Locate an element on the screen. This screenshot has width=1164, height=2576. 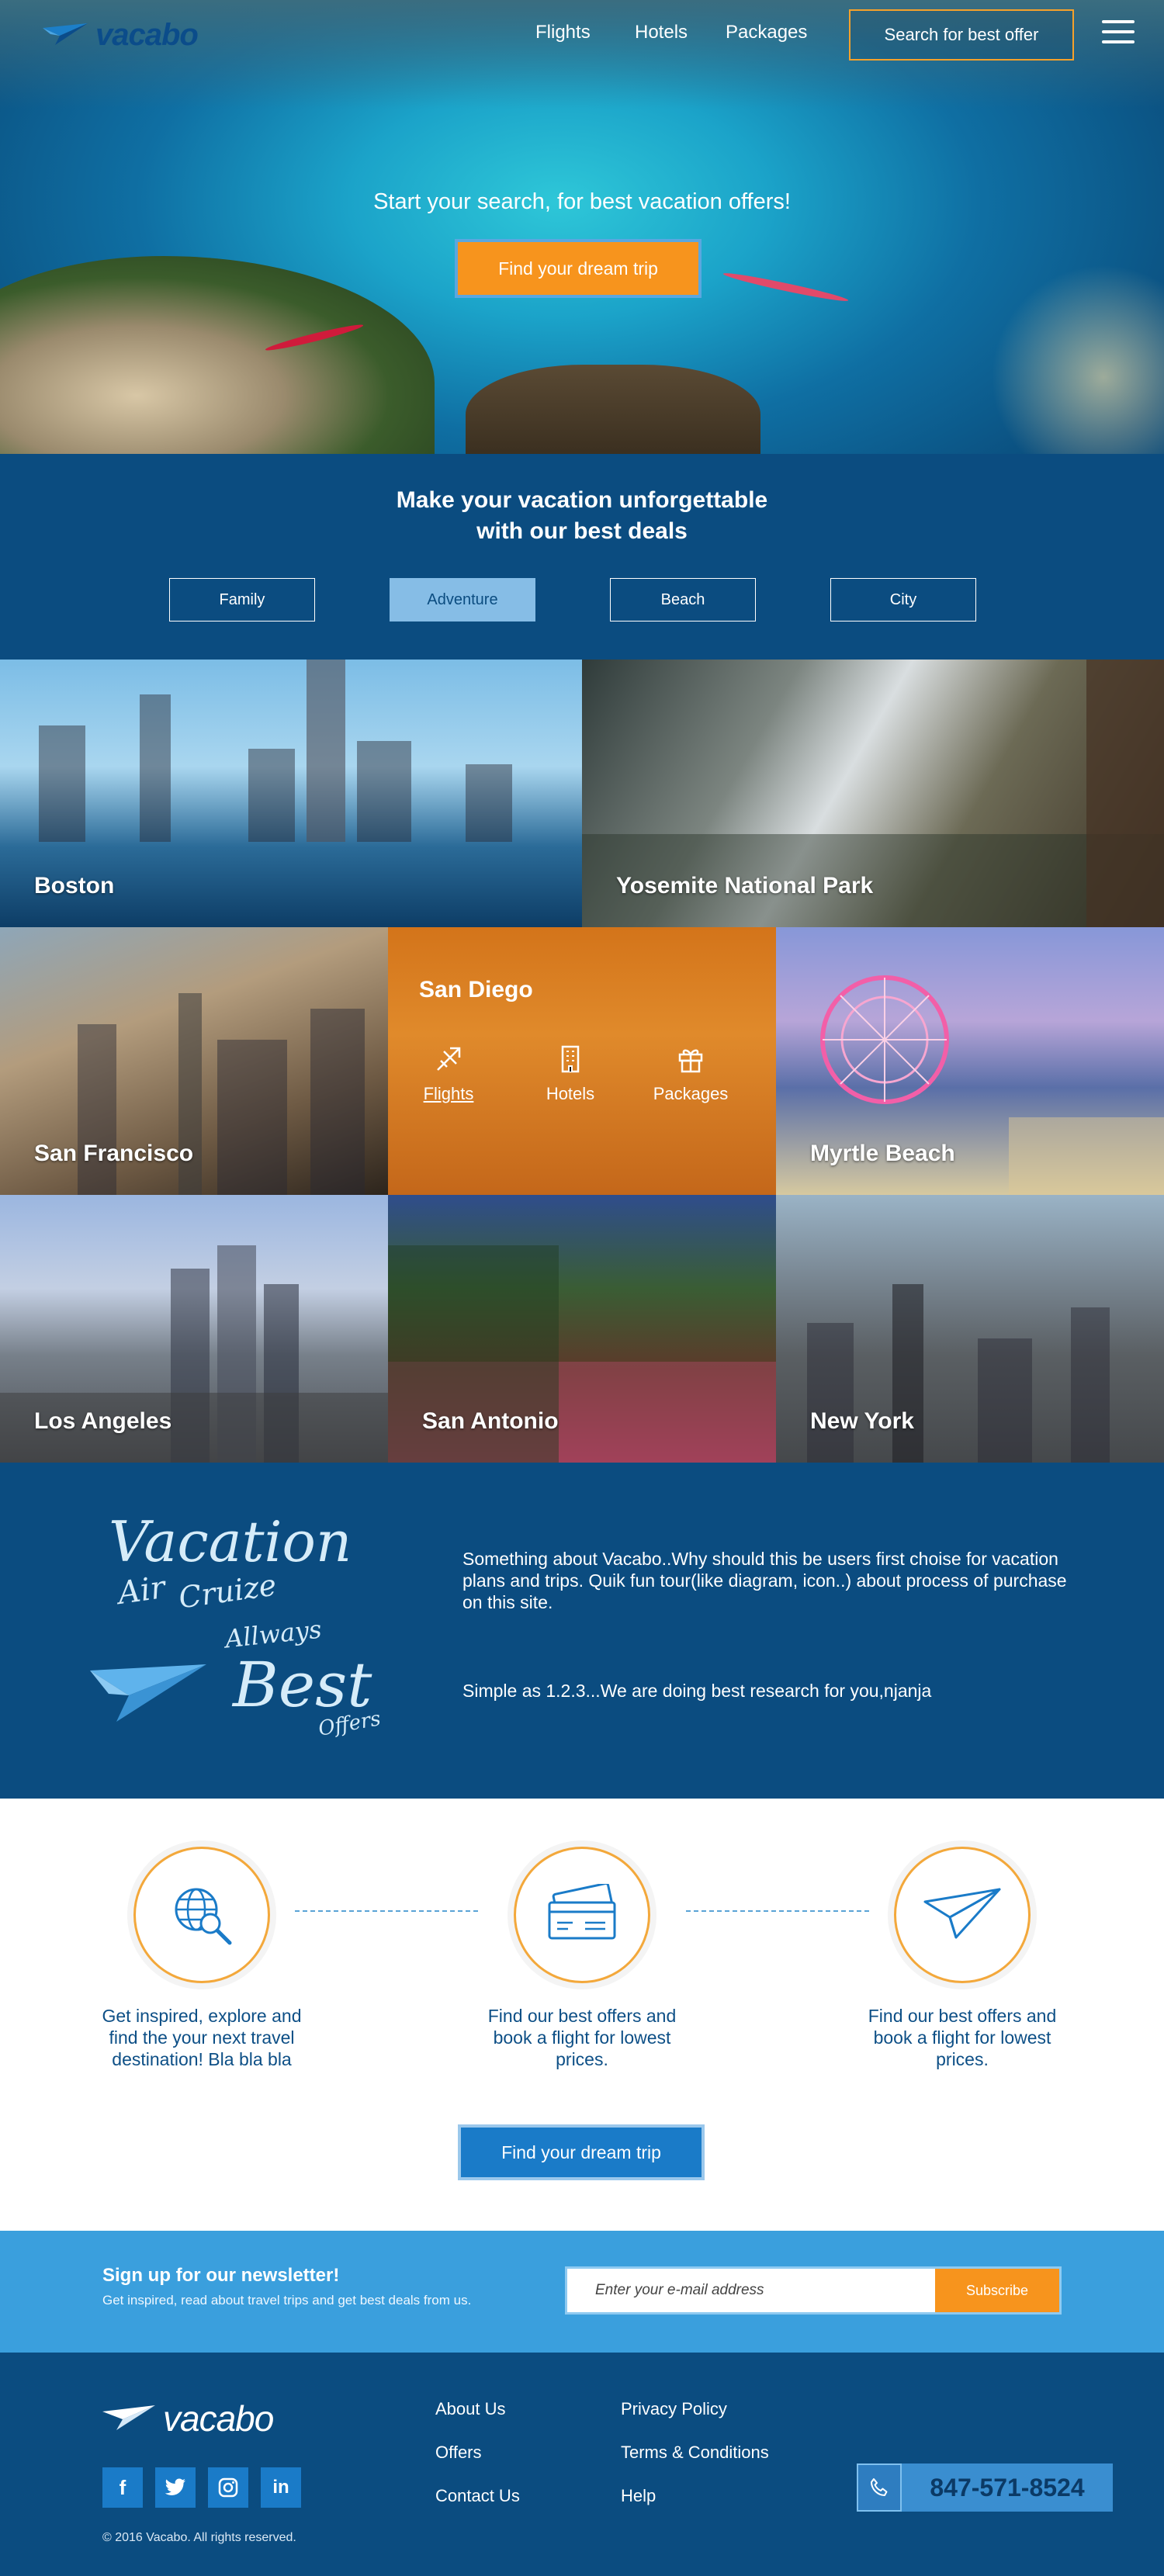
newsletter-title: Sign up for our newsletter! is located at coordinates (221, 2275).